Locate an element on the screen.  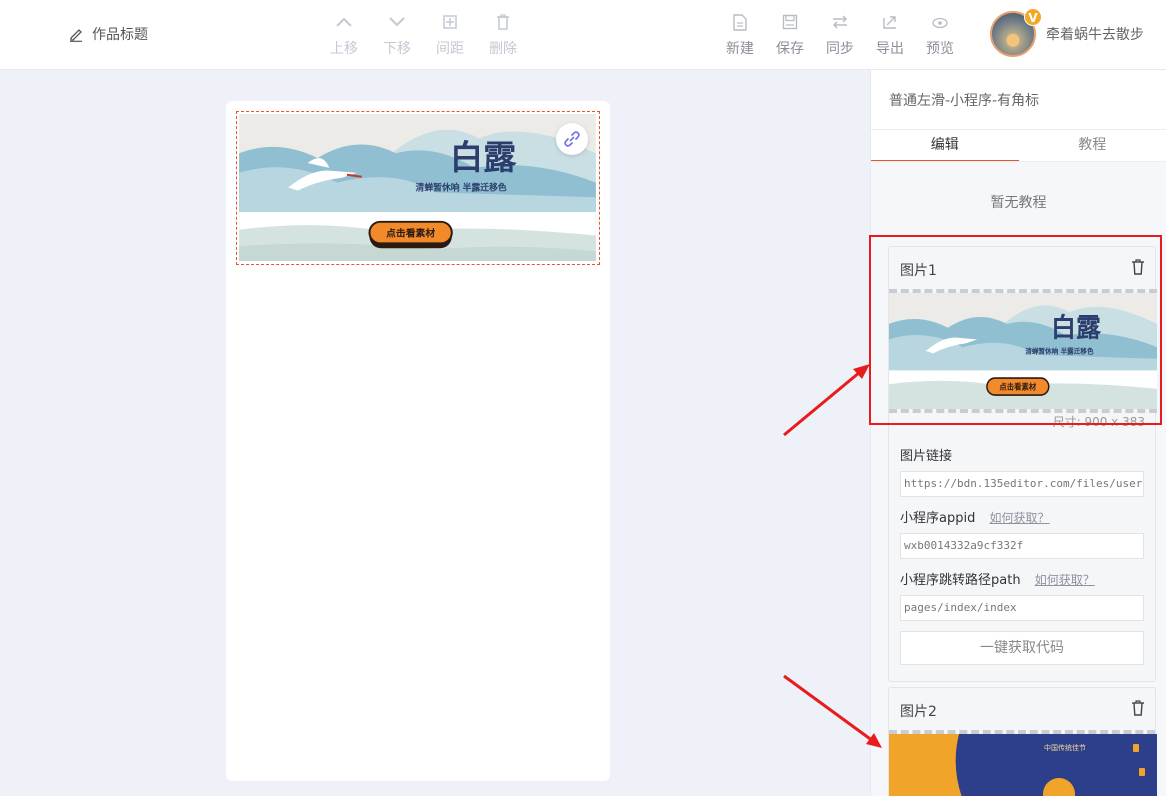
chevron-down-icon is located at coordinates (397, 24).